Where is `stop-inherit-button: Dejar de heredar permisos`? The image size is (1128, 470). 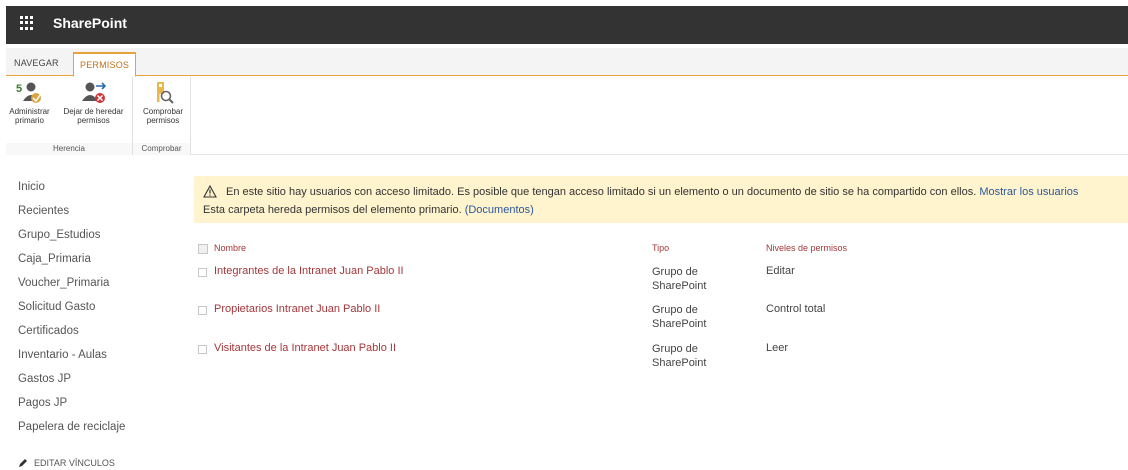
stop-inherit-button: Dejar de heredar permisos is located at coordinates (93, 103).